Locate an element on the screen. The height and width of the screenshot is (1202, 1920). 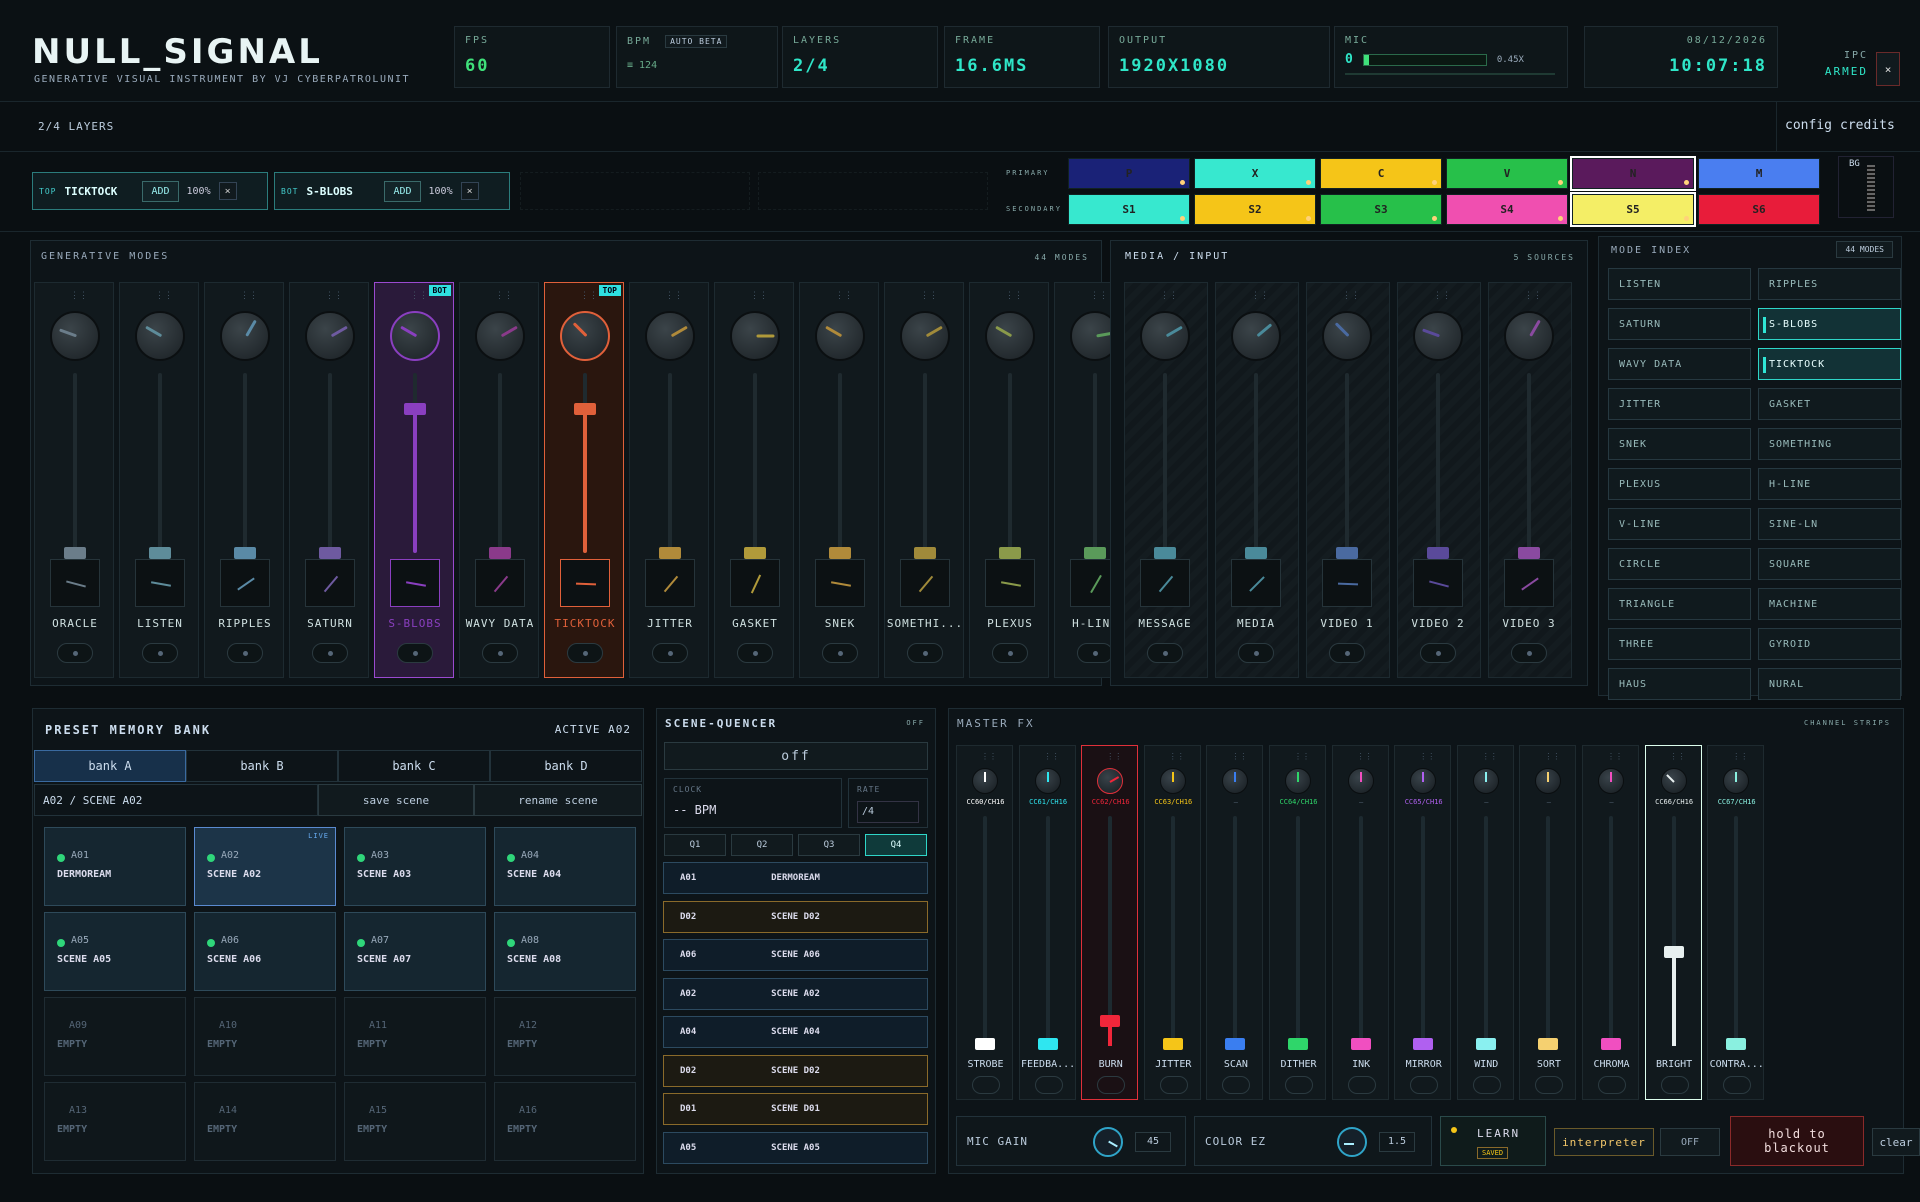
channel-strip: ⋮⋮ GASKET is located at coordinates (754, 480).